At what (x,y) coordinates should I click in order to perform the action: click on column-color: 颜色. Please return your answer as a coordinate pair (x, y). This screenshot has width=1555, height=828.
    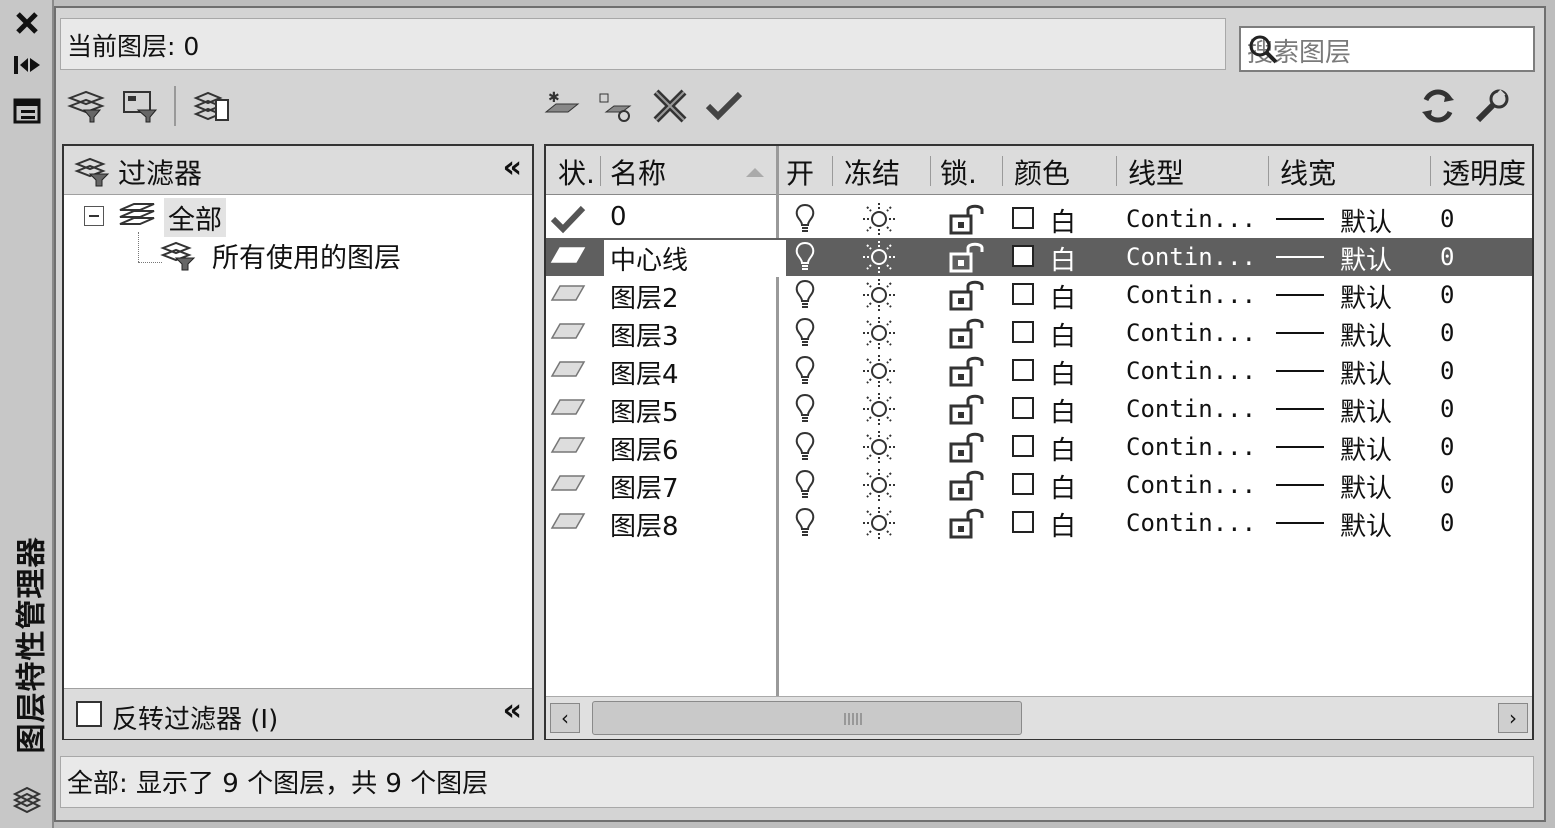
    Looking at the image, I should click on (1042, 172).